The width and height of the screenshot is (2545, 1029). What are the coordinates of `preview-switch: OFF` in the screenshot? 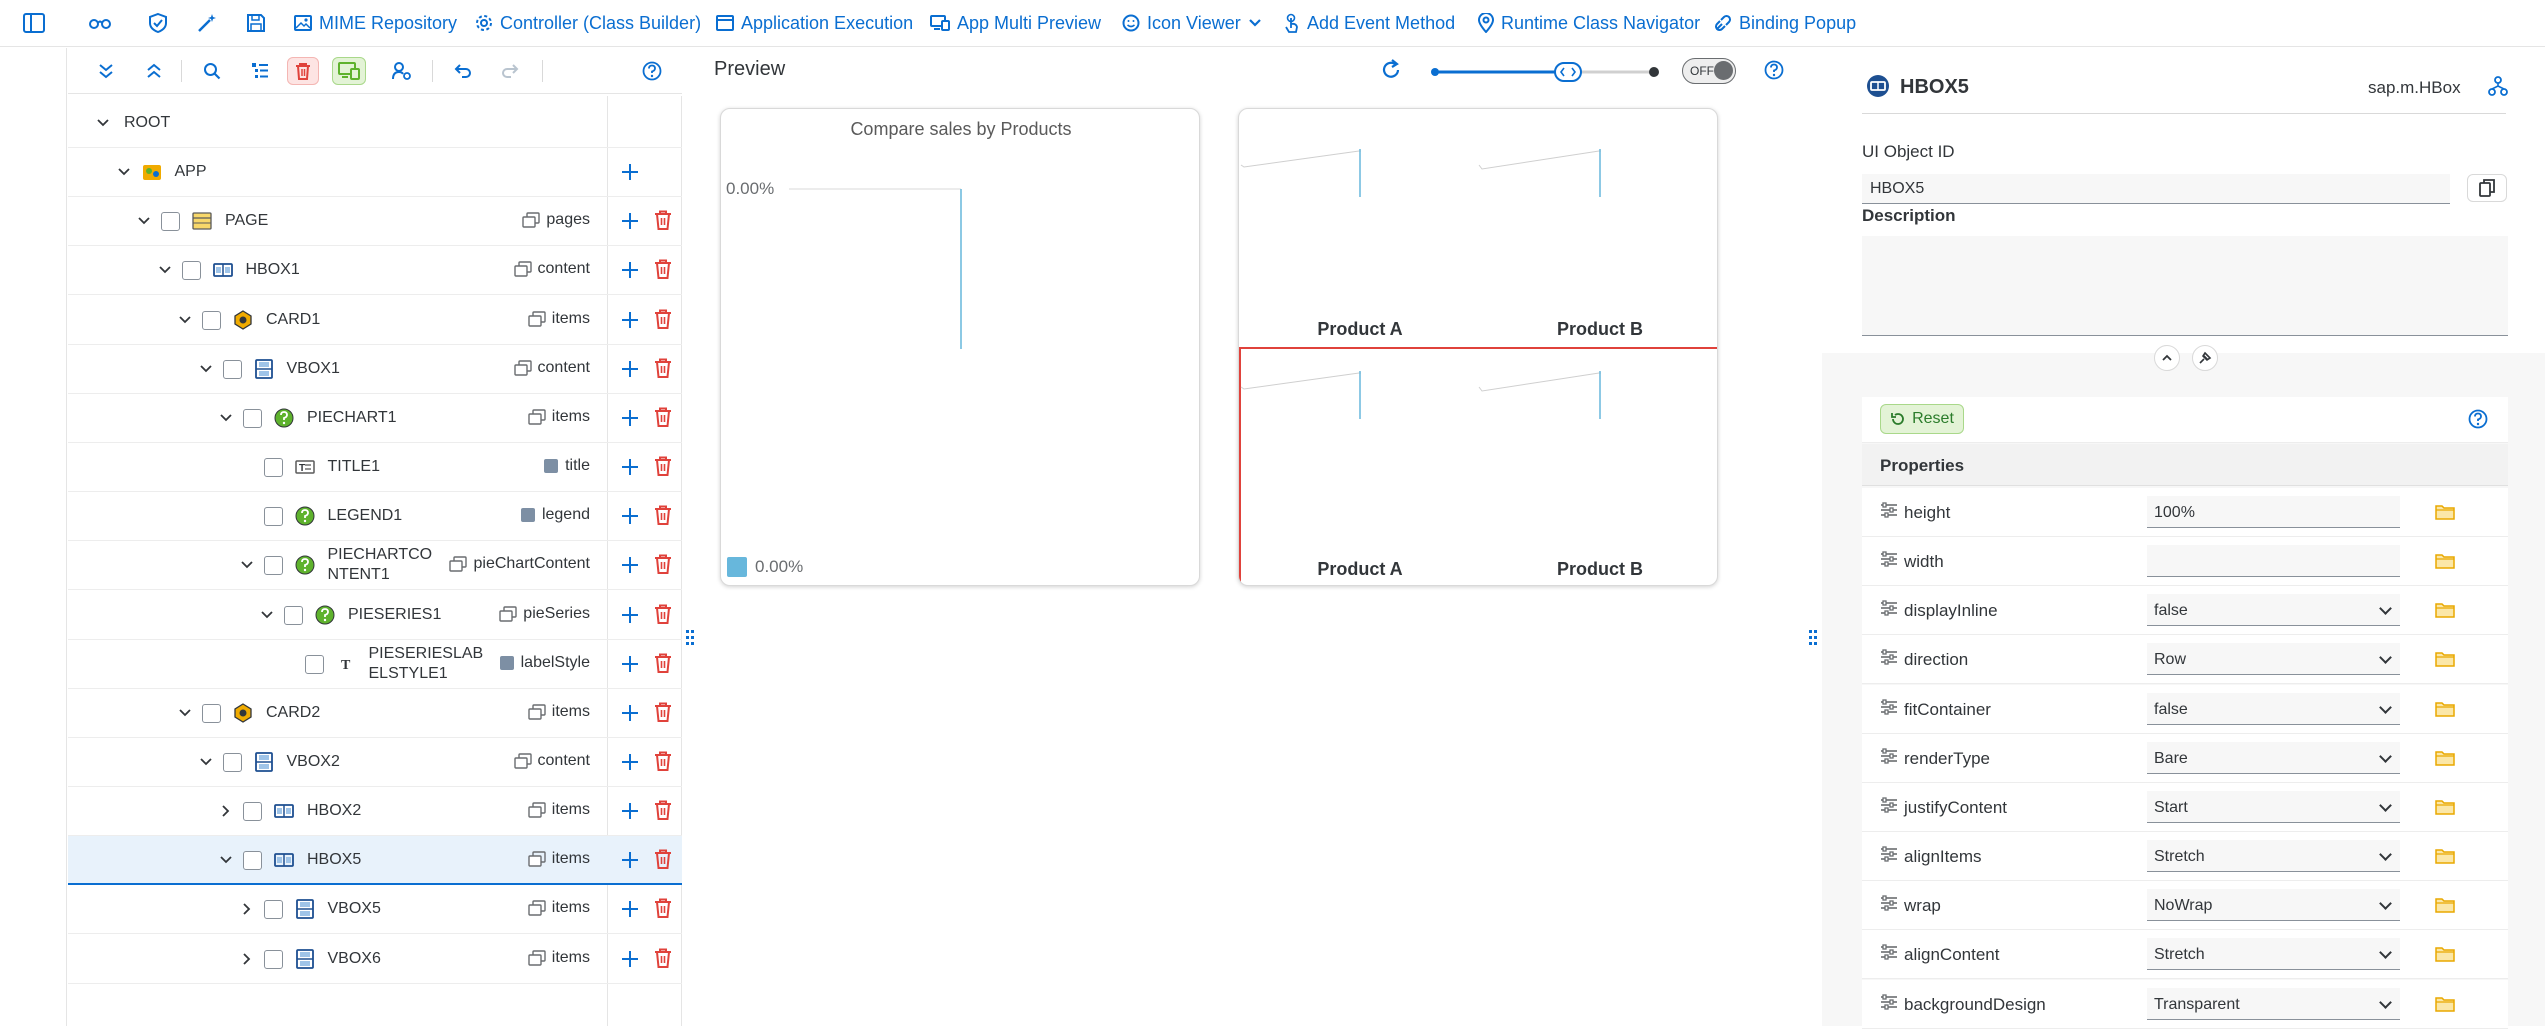 It's located at (1709, 71).